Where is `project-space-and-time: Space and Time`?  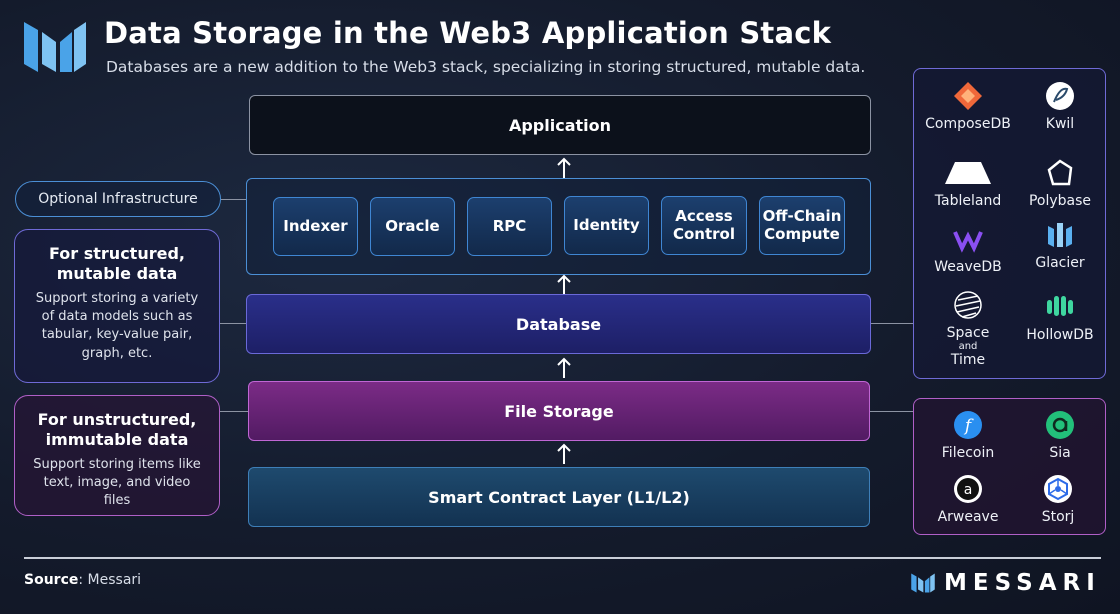 project-space-and-time: Space and Time is located at coordinates (968, 328).